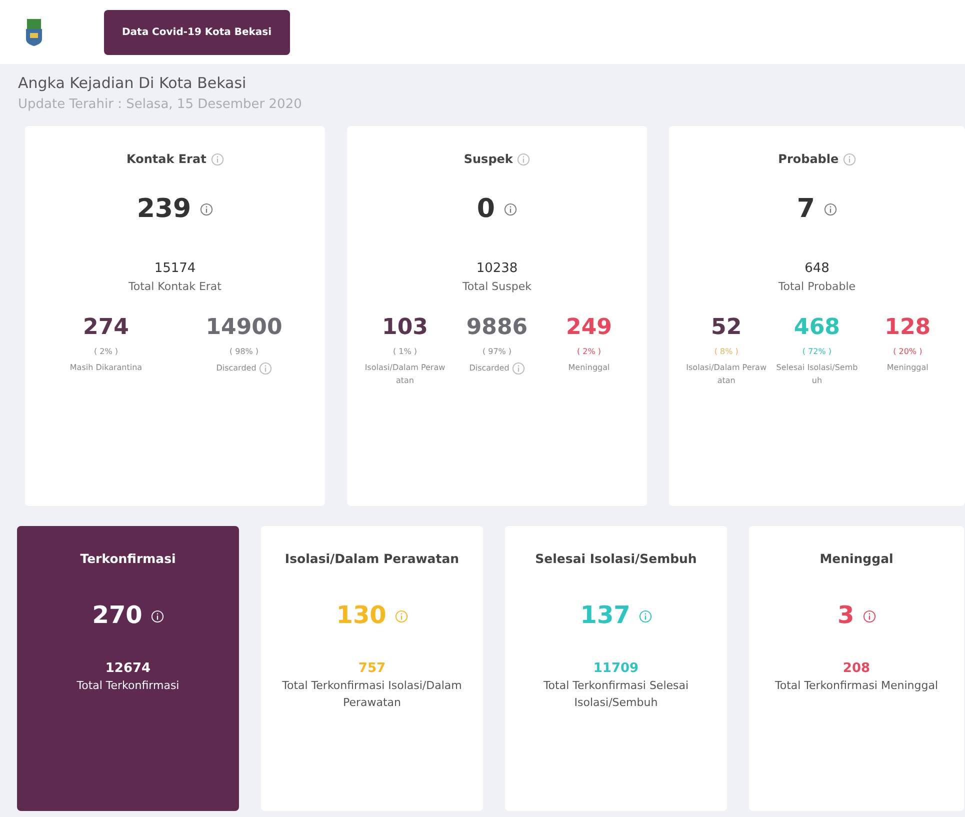 This screenshot has height=817, width=965. What do you see at coordinates (164, 209) in the screenshot?
I see `case-count: 239` at bounding box center [164, 209].